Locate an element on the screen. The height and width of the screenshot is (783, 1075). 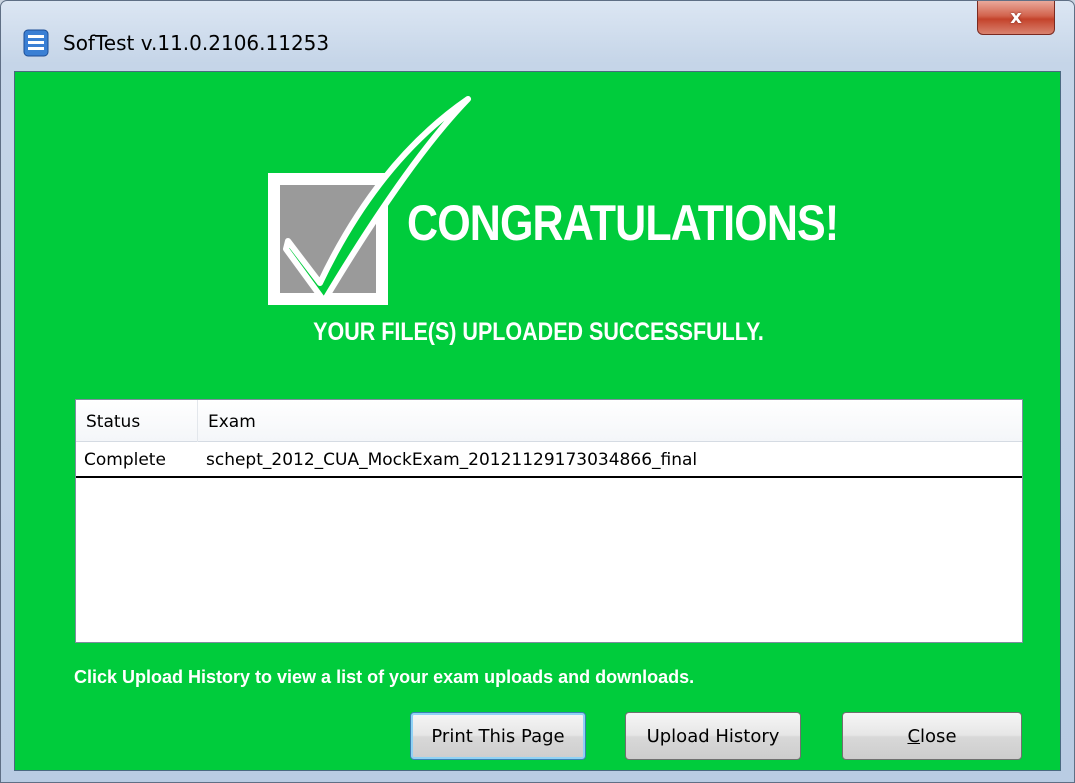
title-bar: SofTest v.11.0.2106.11253 x is located at coordinates (537, 37).